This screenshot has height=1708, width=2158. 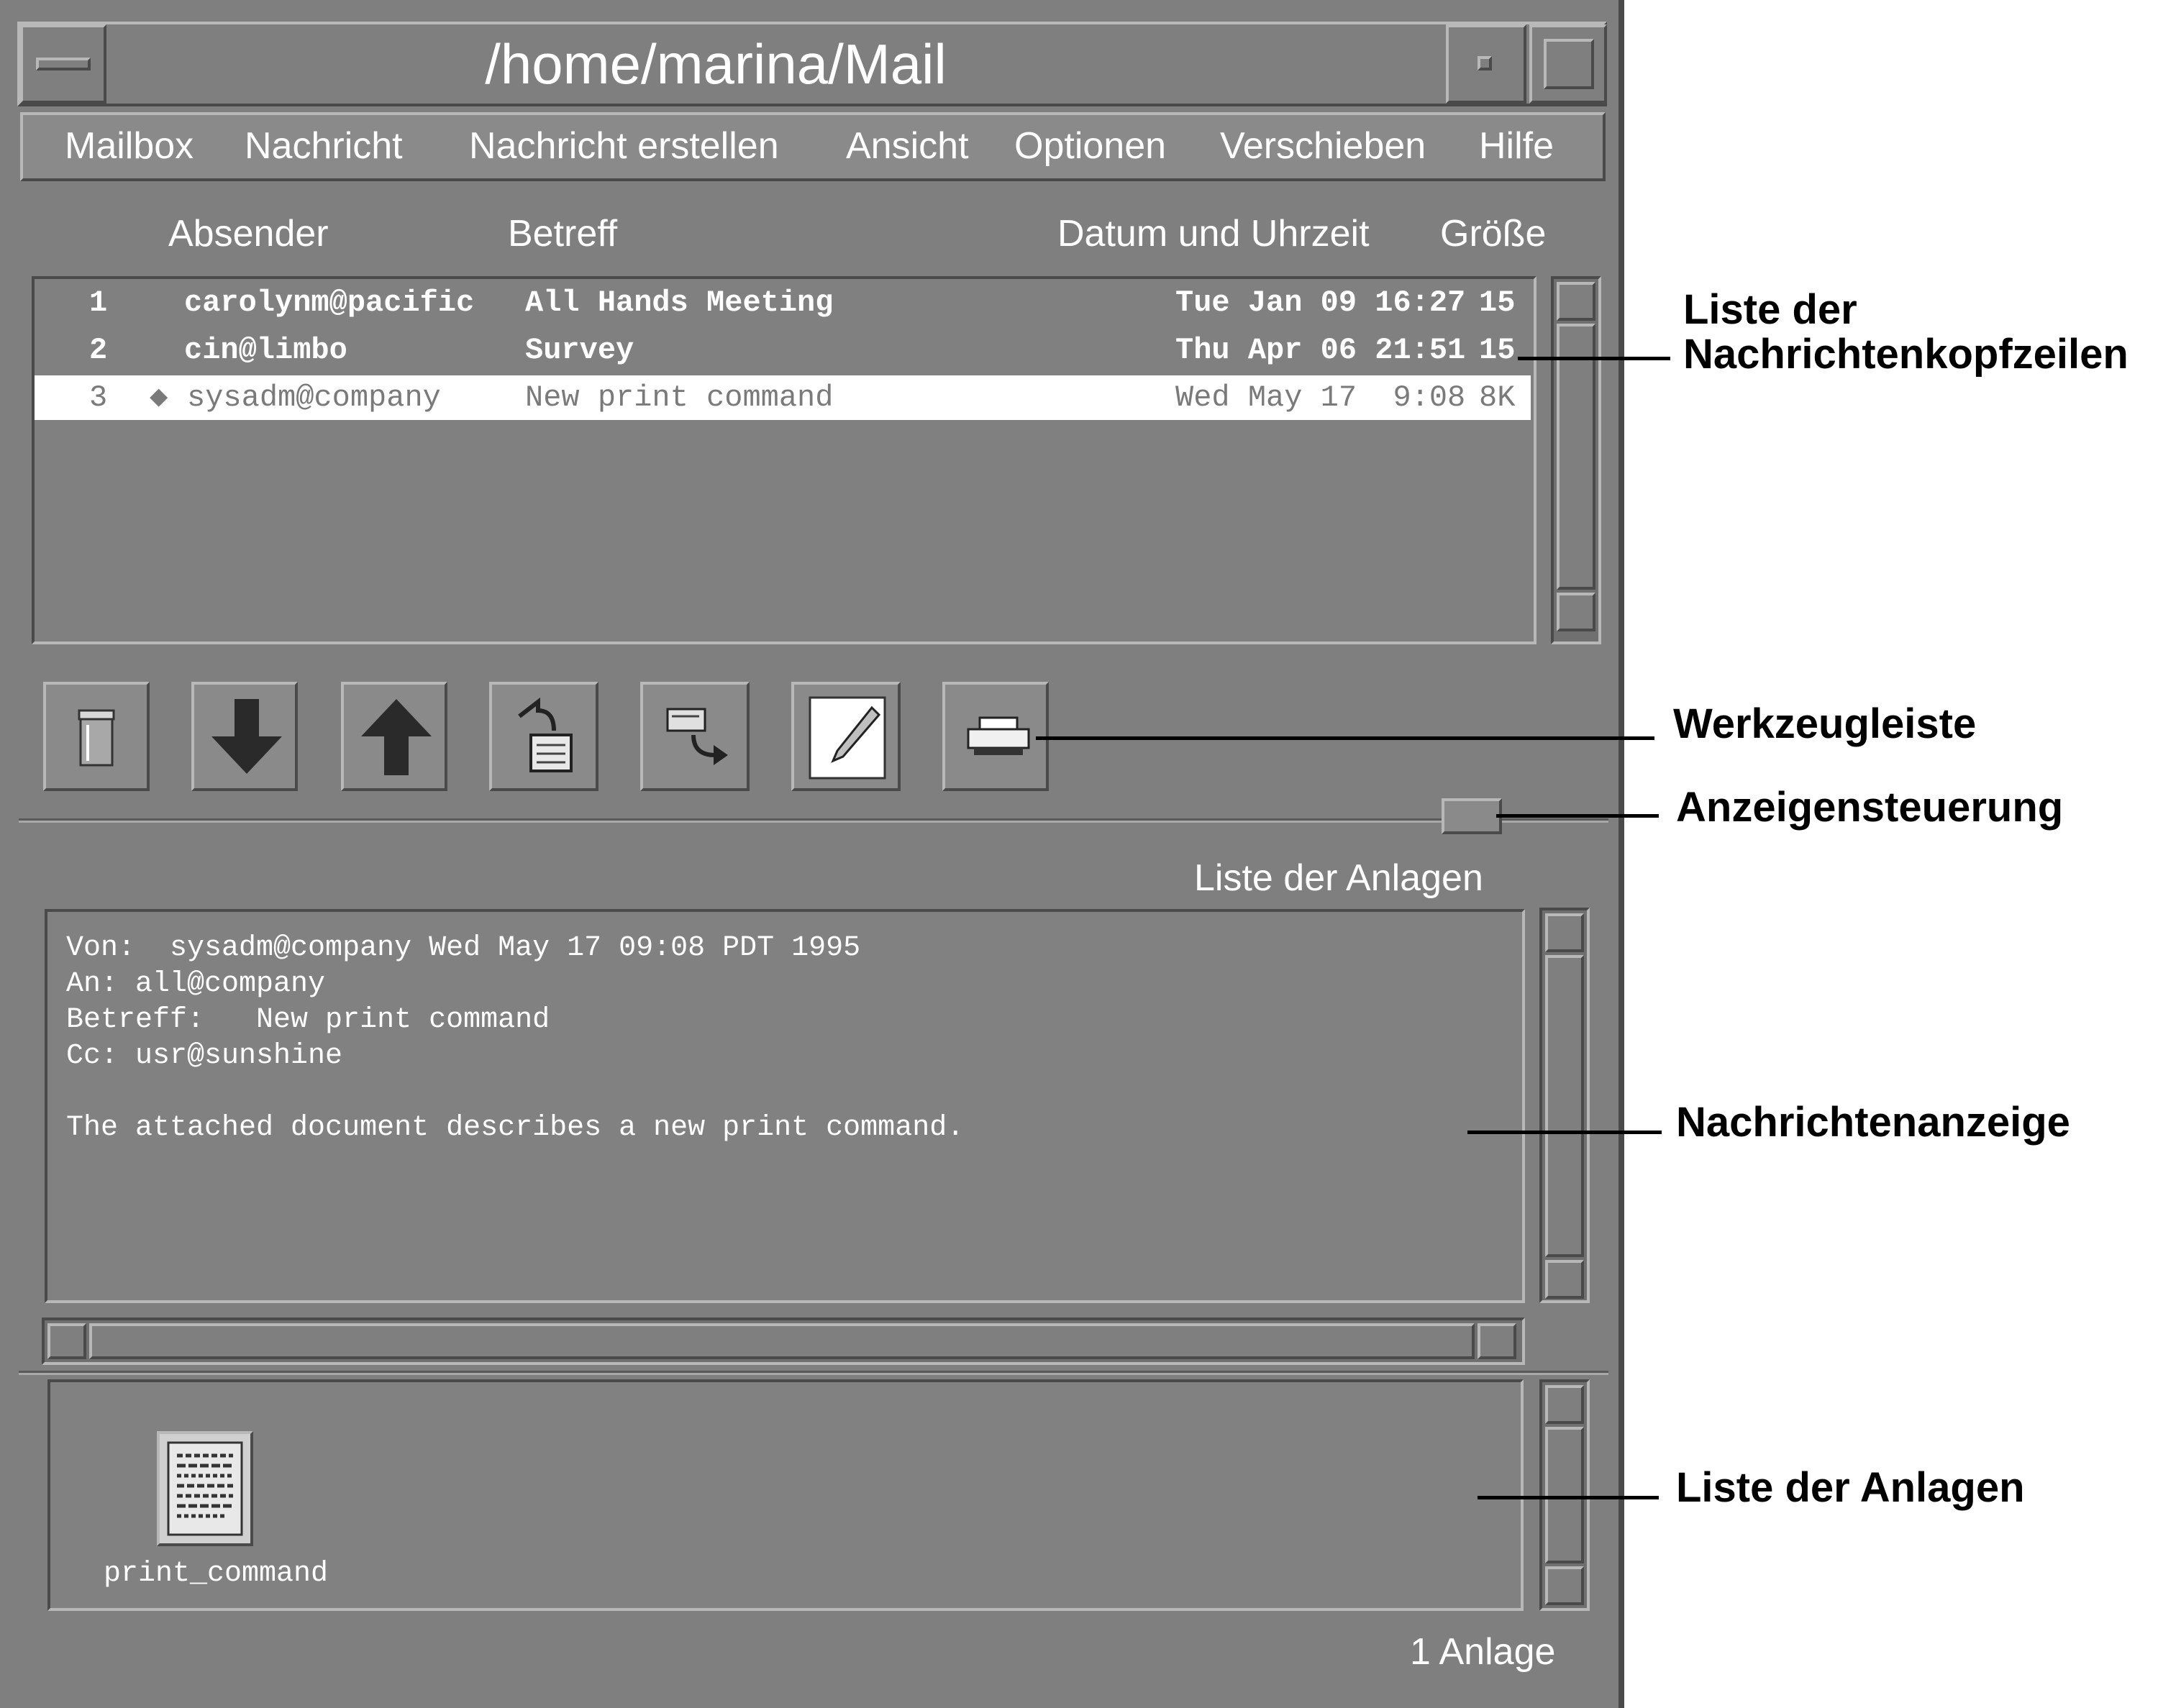 I want to click on message-vertical-scrollbar, so click(x=1564, y=1105).